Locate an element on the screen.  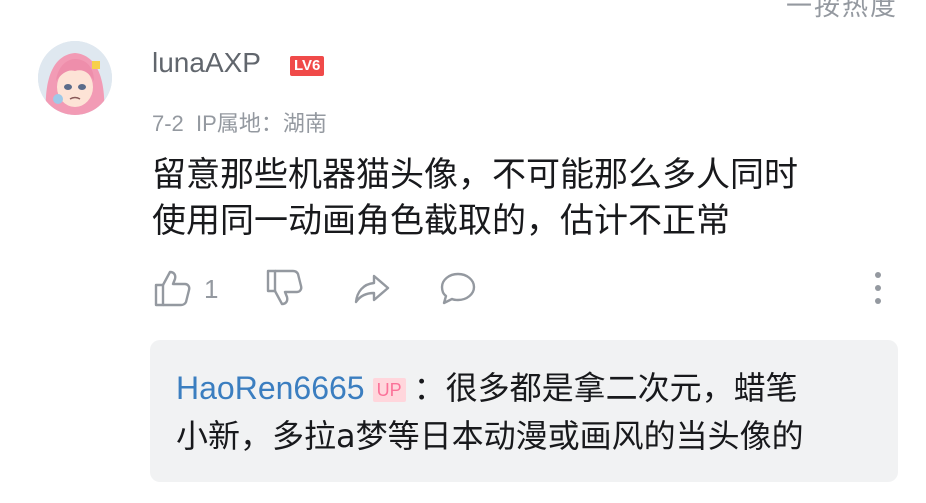
share-icon is located at coordinates (372, 289).